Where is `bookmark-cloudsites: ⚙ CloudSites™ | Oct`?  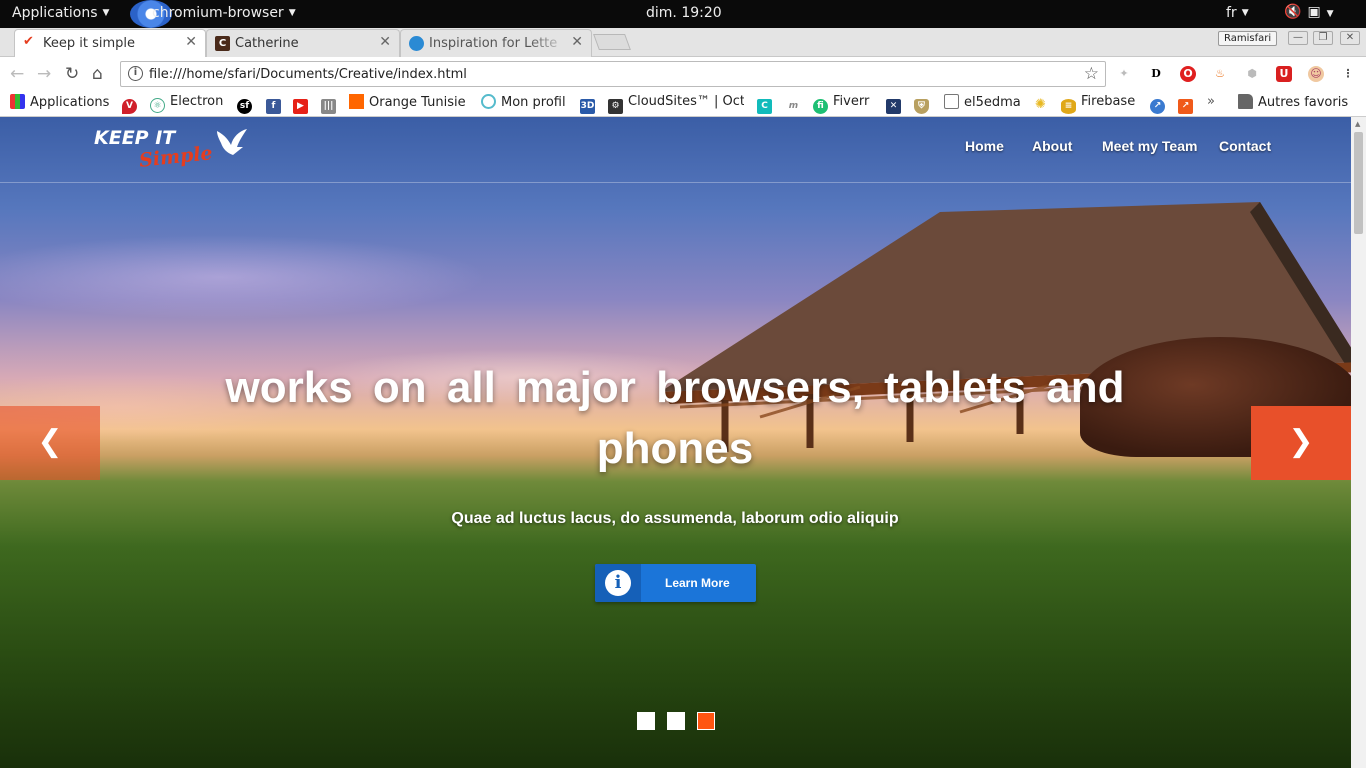 bookmark-cloudsites: ⚙ CloudSites™ | Oct is located at coordinates (676, 104).